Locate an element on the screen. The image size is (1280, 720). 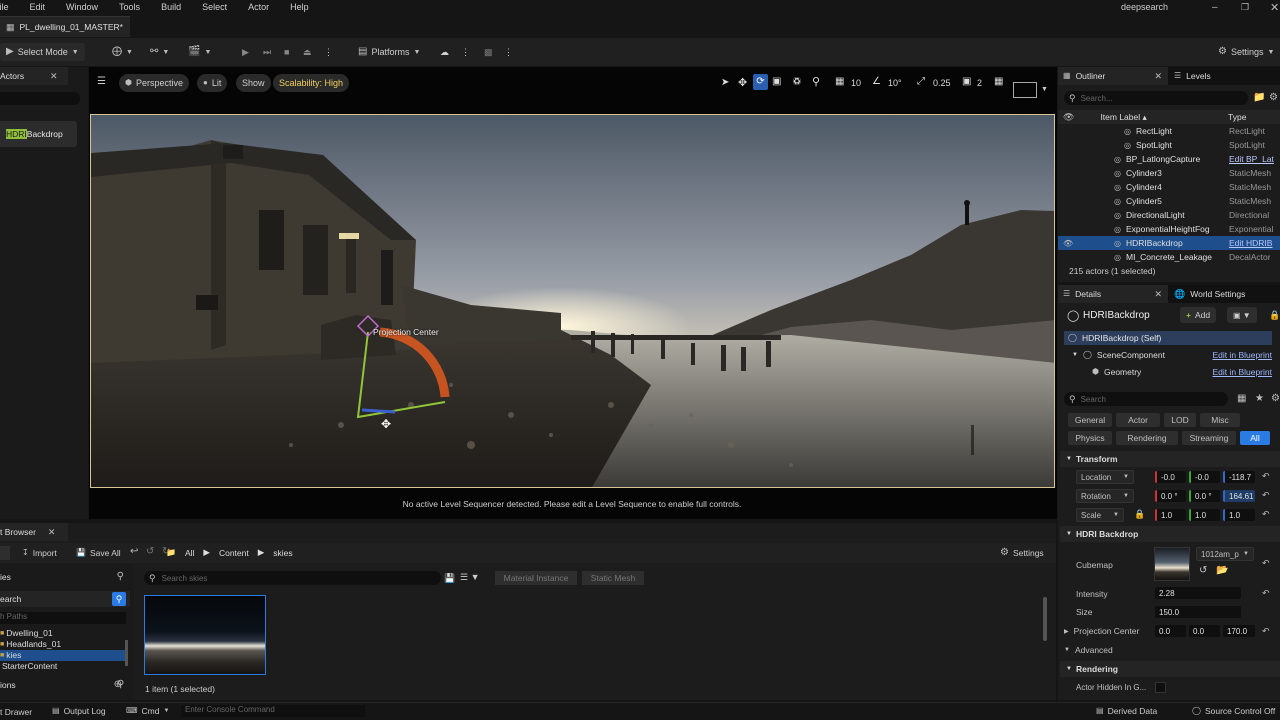
outliner-row-type: Edit BP_Lat is located at coordinates (1253, 159).